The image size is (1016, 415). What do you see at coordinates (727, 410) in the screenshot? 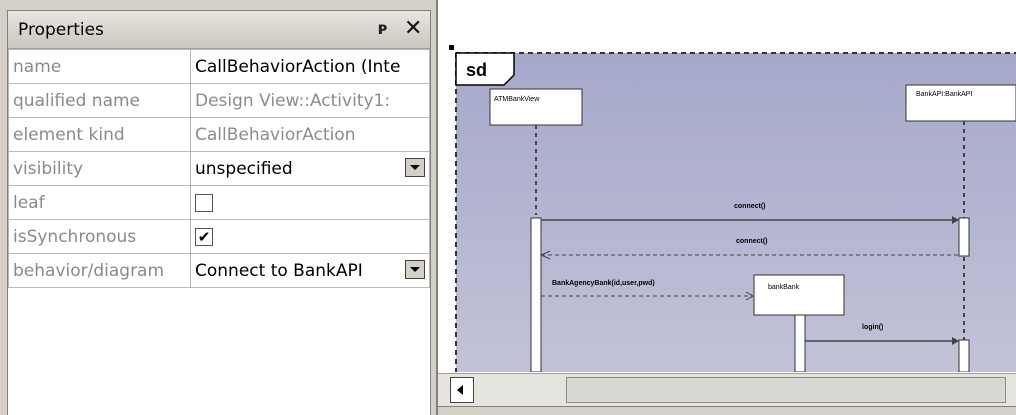
I see `pane-bottom-edge` at bounding box center [727, 410].